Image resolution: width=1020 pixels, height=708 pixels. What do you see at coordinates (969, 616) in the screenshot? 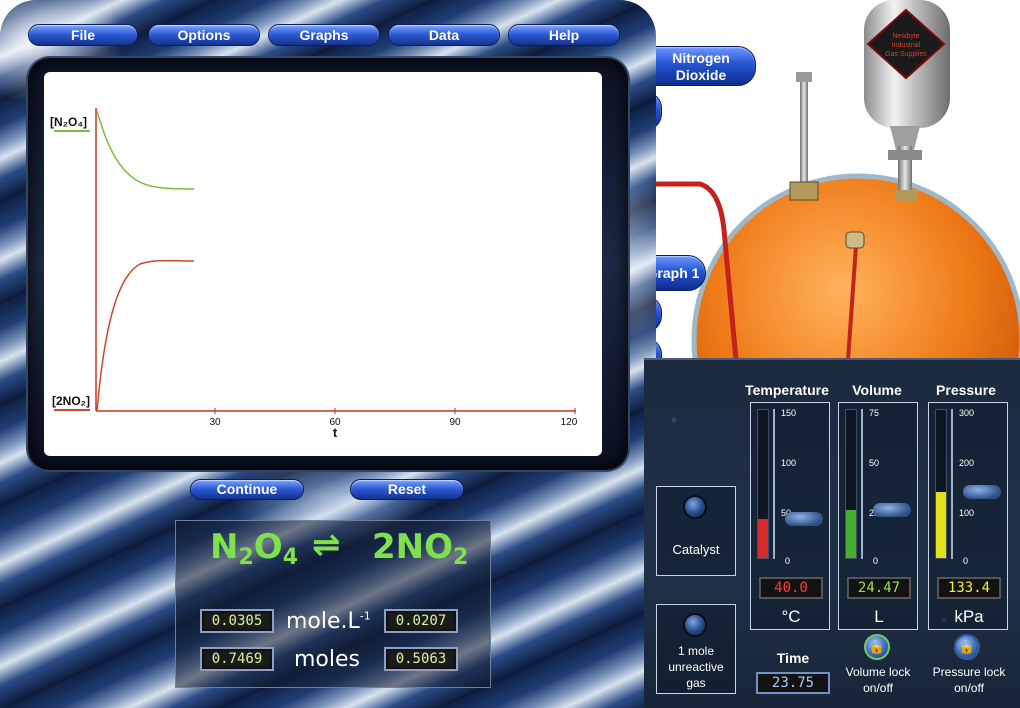
I see `pressure-unit: kPa` at bounding box center [969, 616].